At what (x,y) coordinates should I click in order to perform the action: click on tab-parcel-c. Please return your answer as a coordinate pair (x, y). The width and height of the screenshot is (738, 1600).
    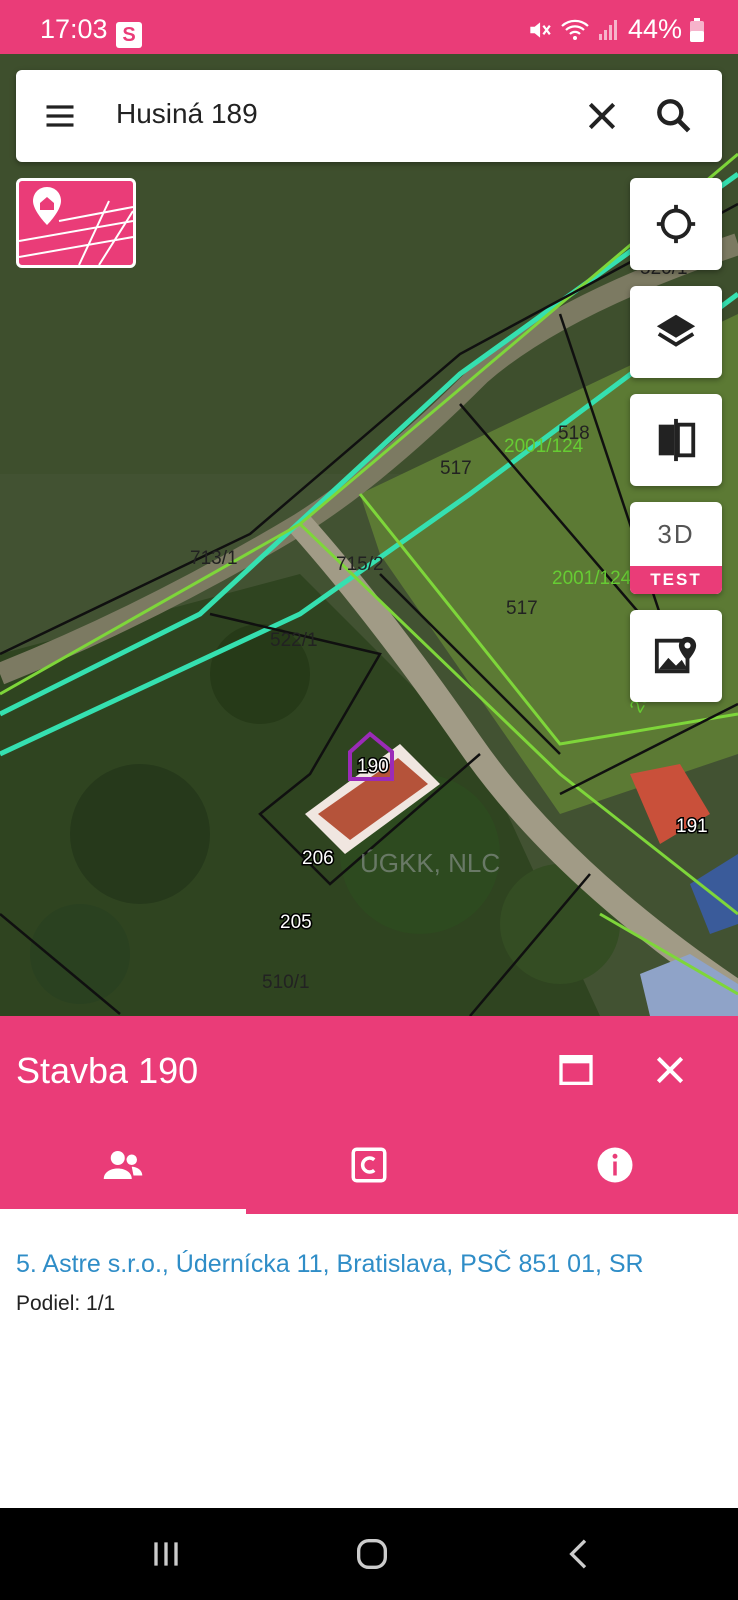
    Looking at the image, I should click on (369, 1179).